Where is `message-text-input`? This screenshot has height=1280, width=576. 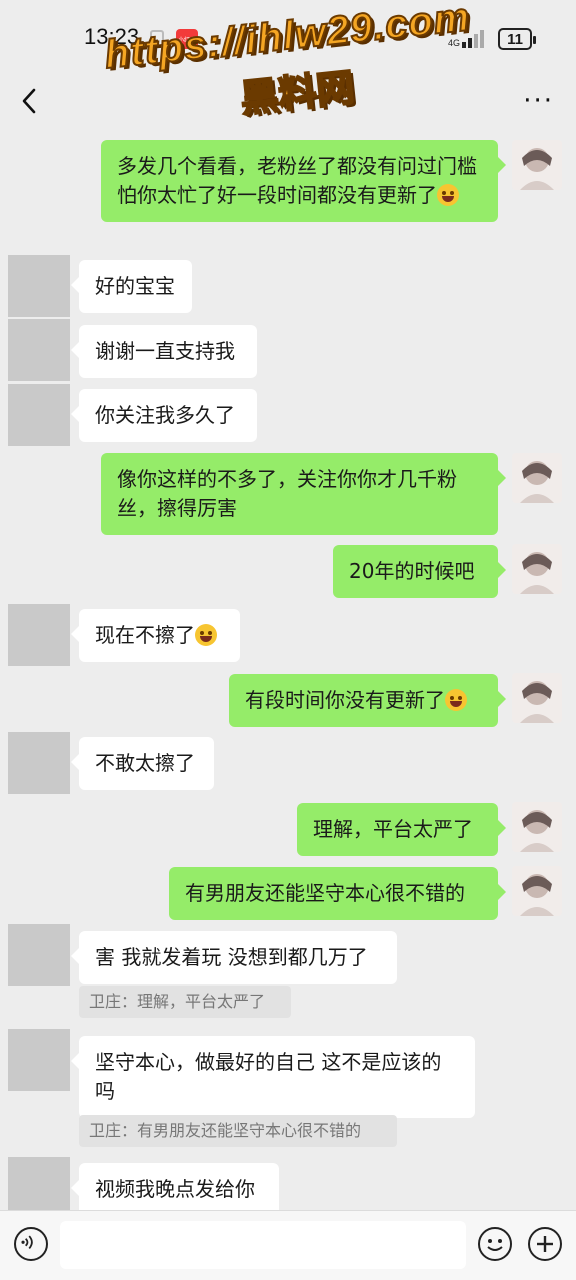
message-text-input is located at coordinates (263, 1245).